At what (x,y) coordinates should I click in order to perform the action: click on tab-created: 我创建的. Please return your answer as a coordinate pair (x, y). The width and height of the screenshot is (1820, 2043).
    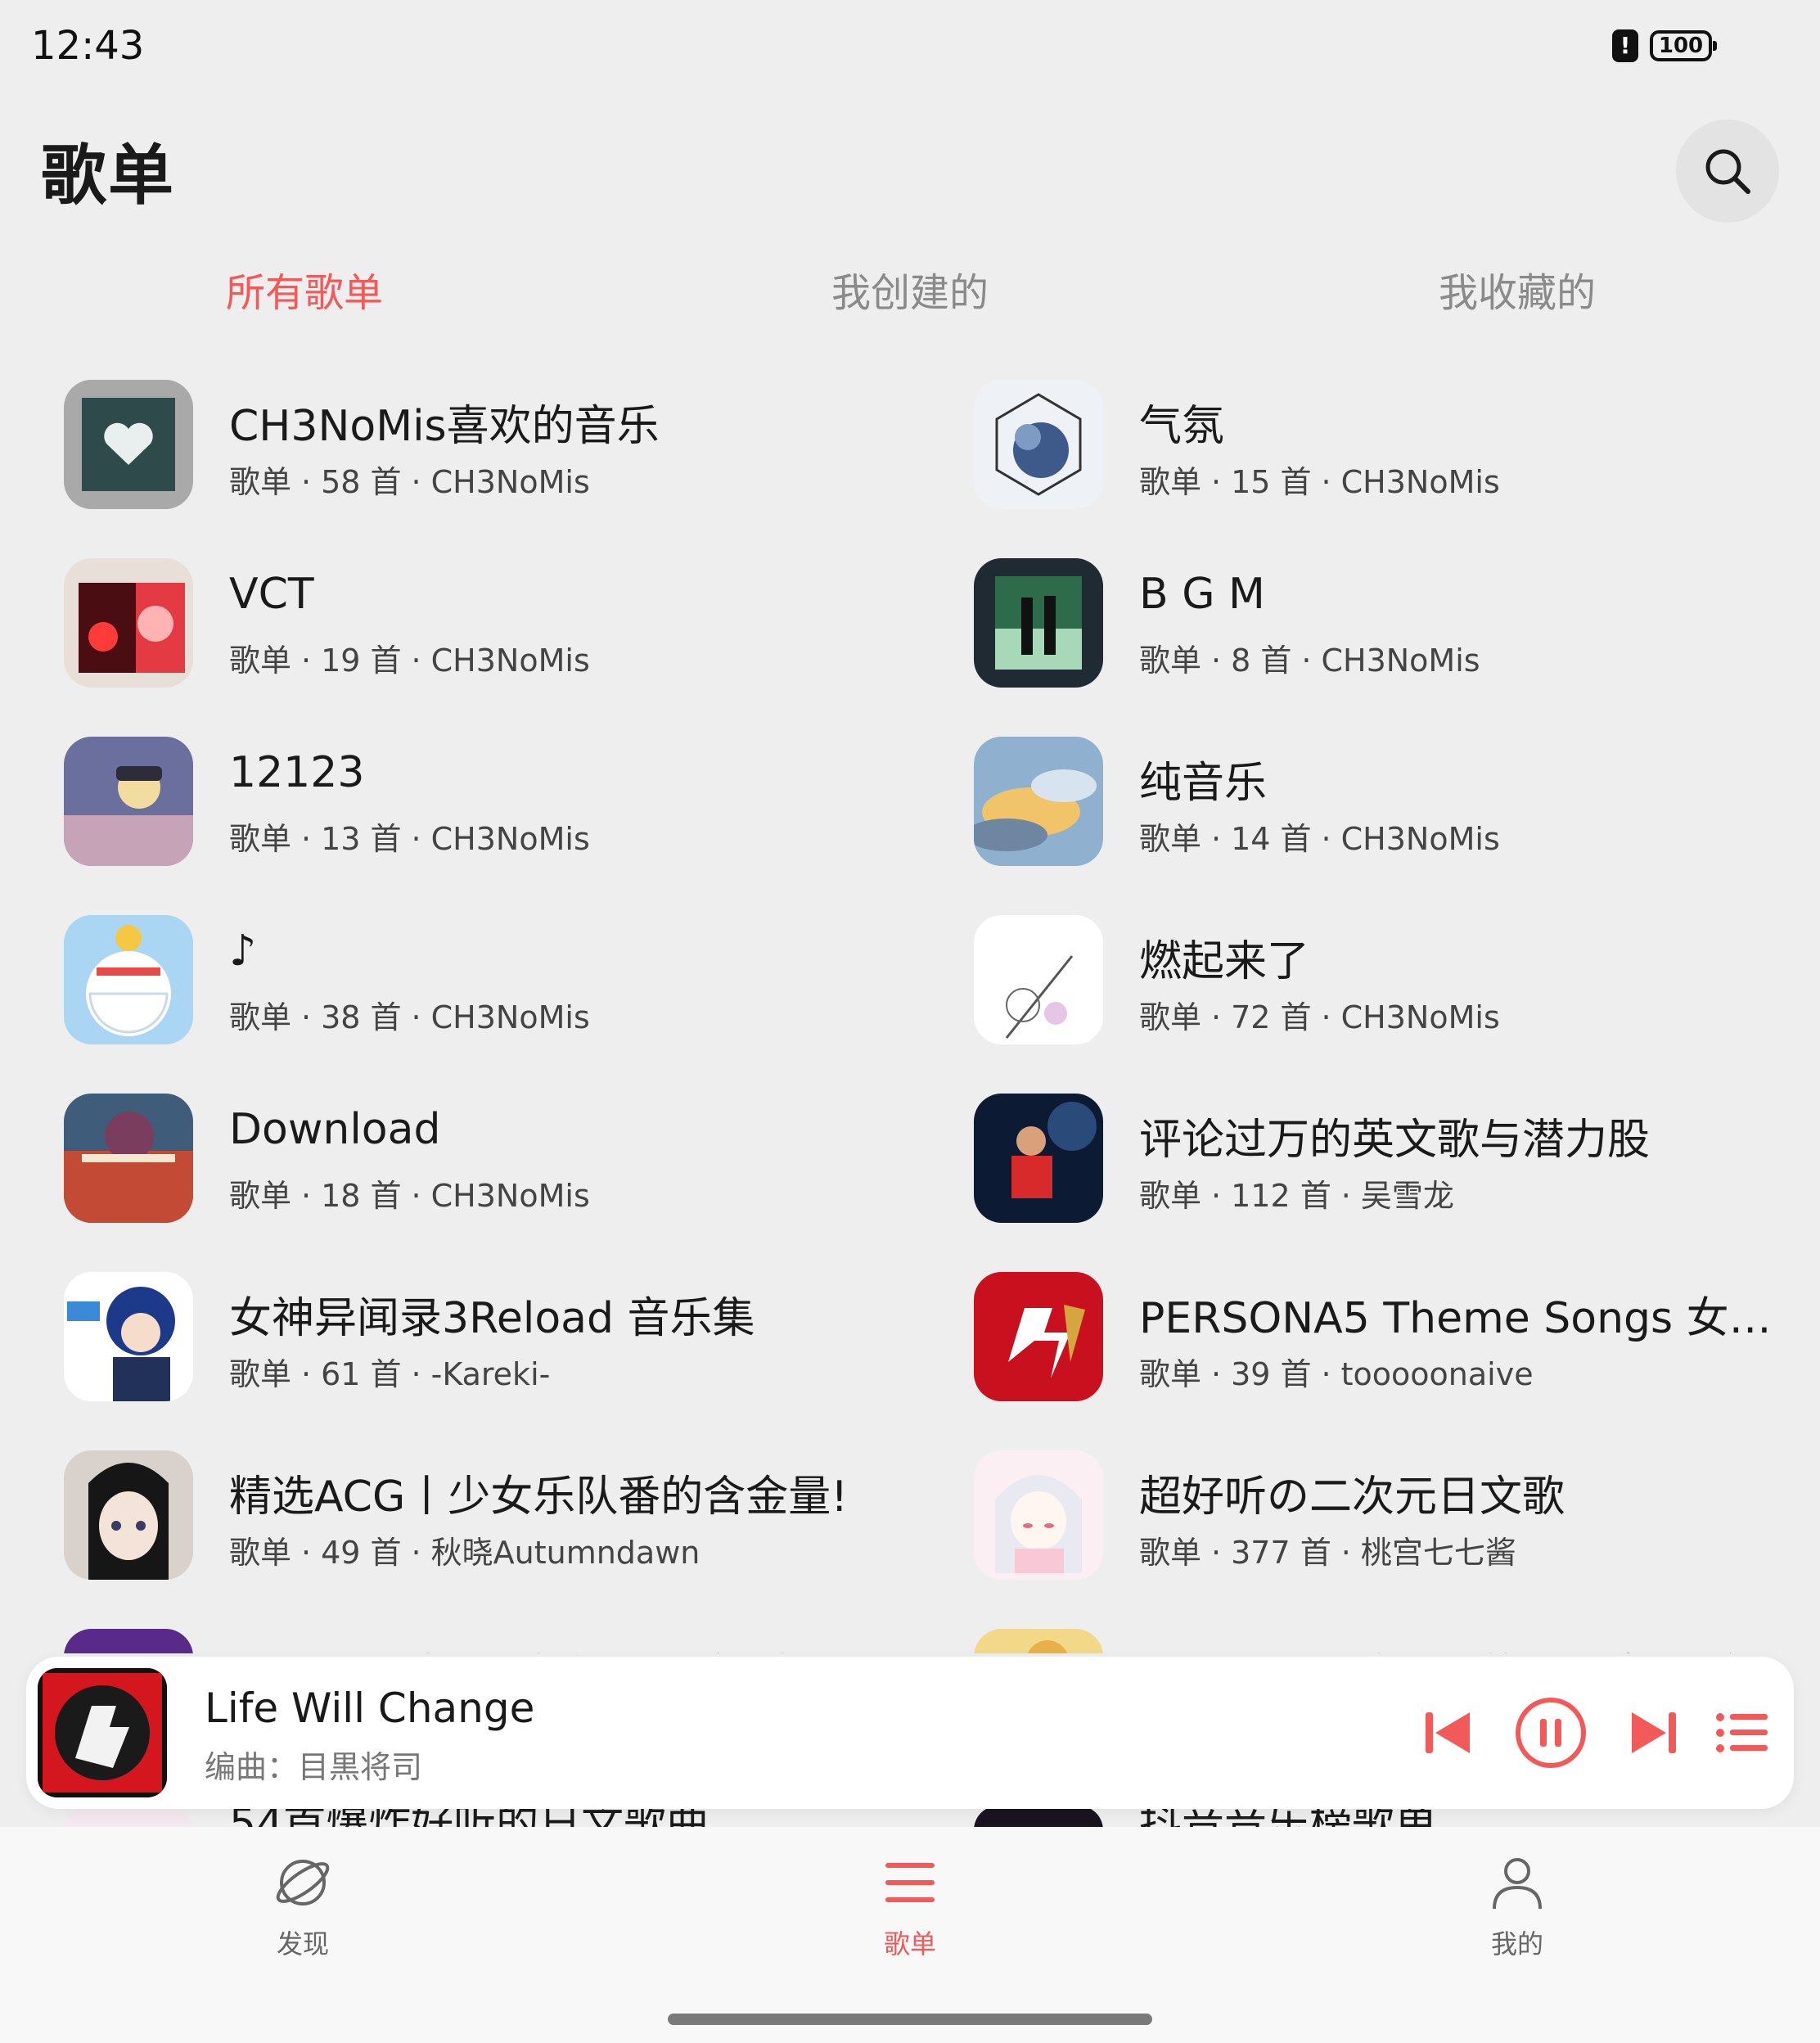
    Looking at the image, I should click on (910, 289).